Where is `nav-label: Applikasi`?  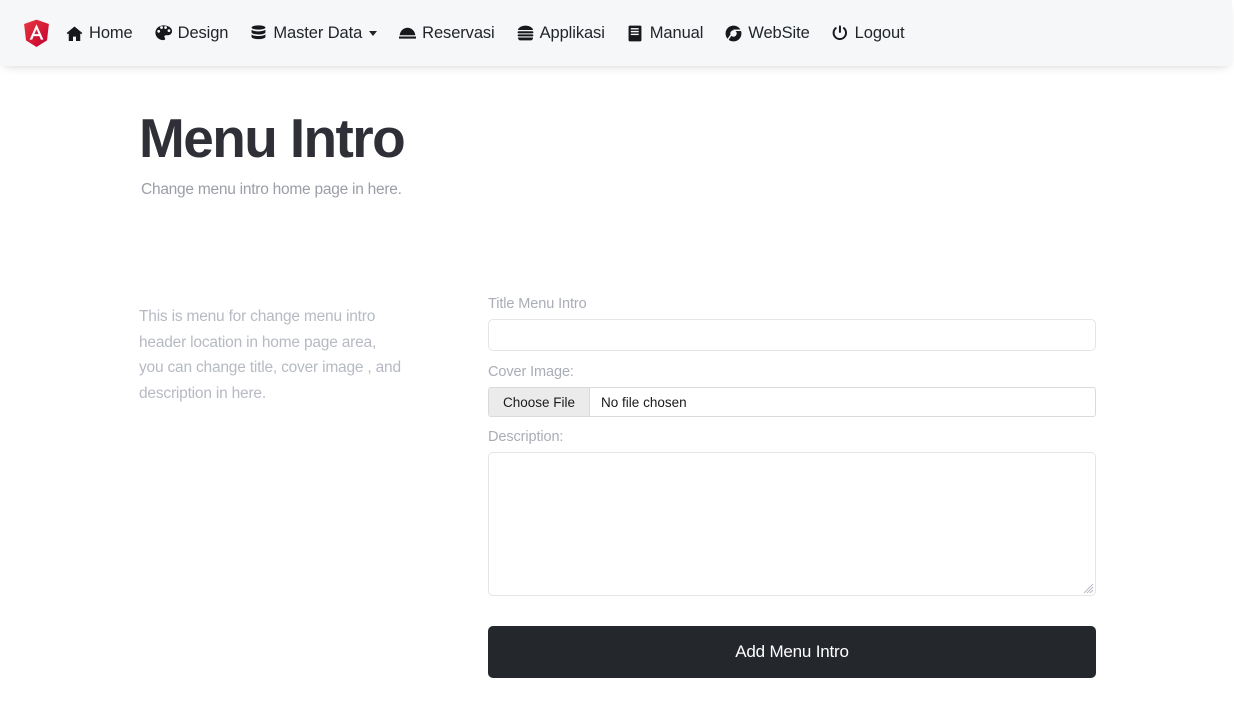
nav-label: Applikasi is located at coordinates (572, 32).